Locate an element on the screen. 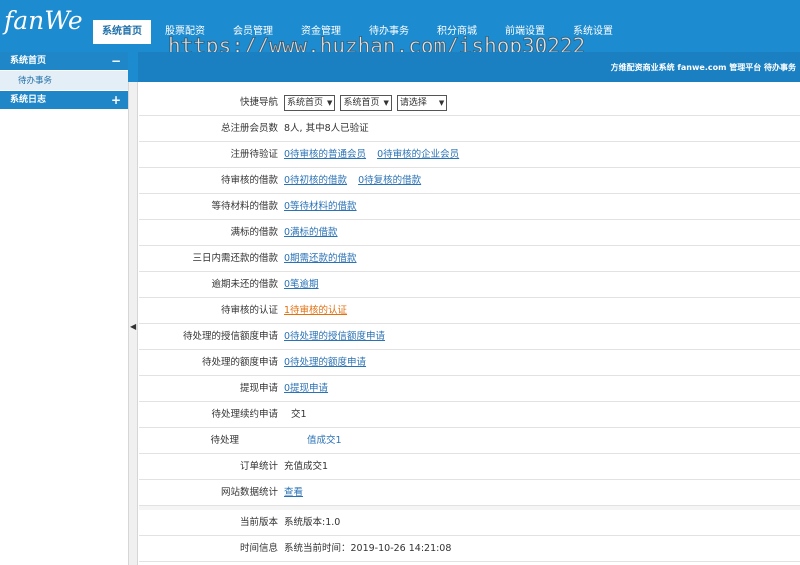 This screenshot has height=565, width=800. row-version: 当前版本 系统版本:1.0 is located at coordinates (469, 523).